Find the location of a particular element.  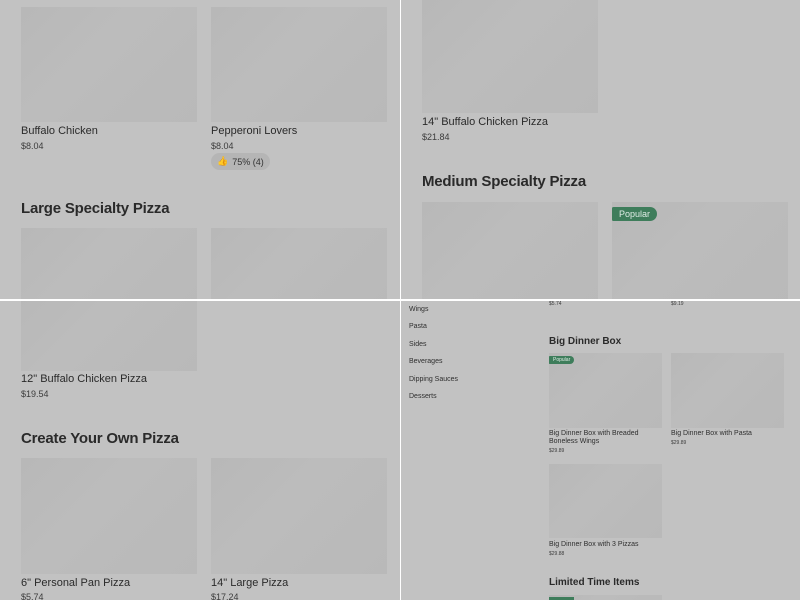

menu-item-name: Big Dinner Box with 3 Pizzas is located at coordinates (593, 545).